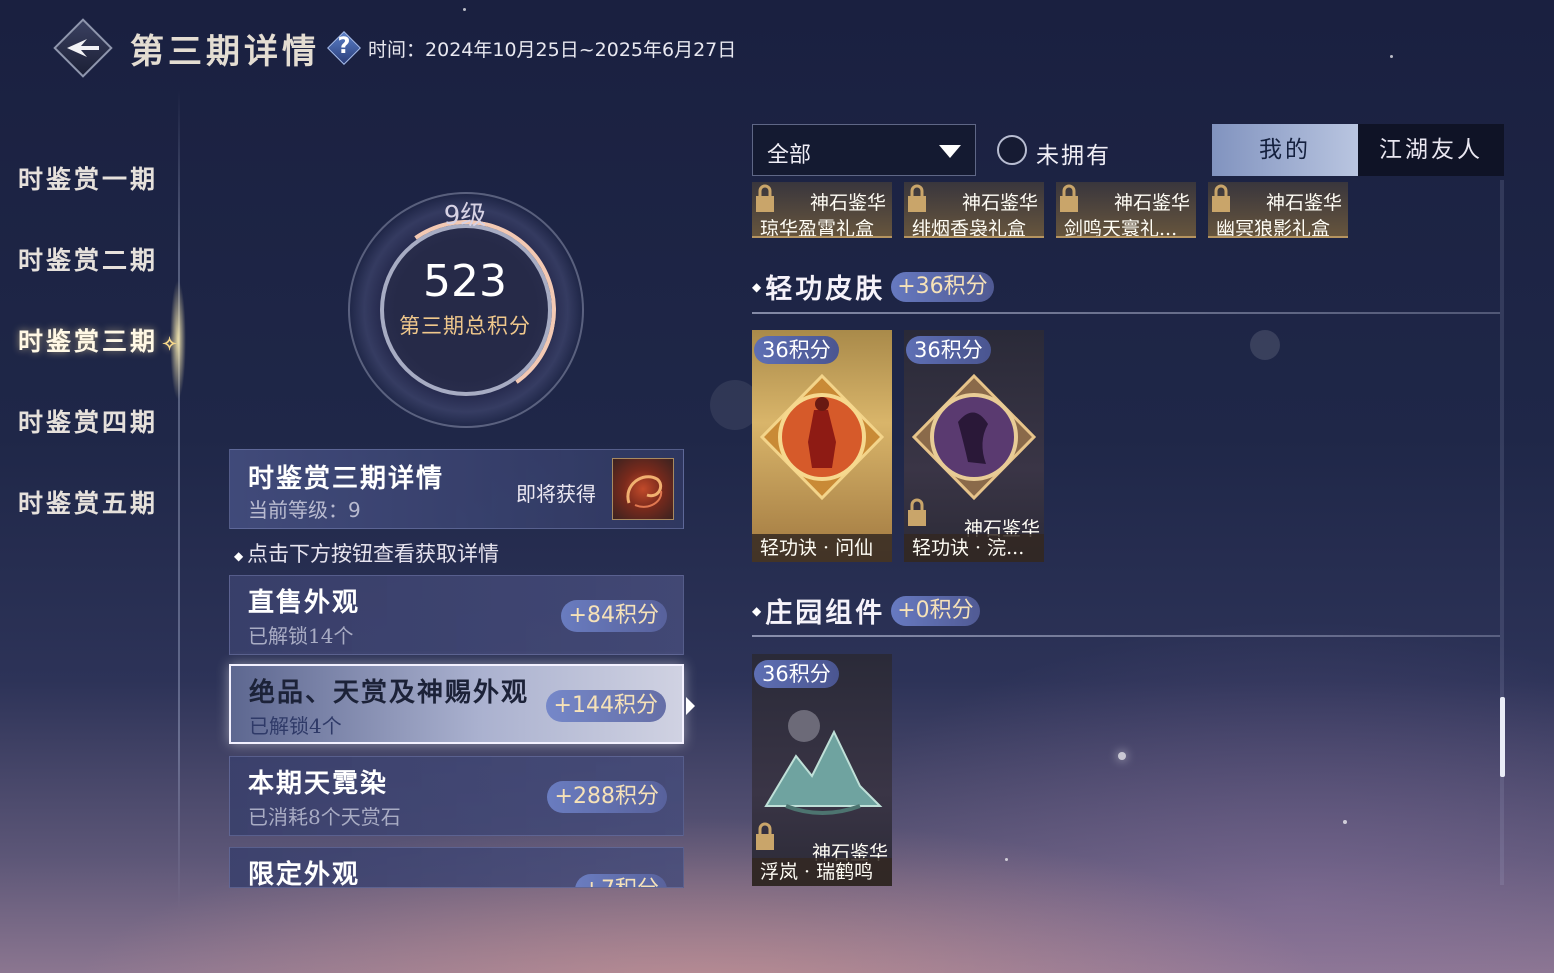 This screenshot has height=973, width=1554. What do you see at coordinates (346, 479) in the screenshot?
I see `detail-title: 时鉴赏三期详情` at bounding box center [346, 479].